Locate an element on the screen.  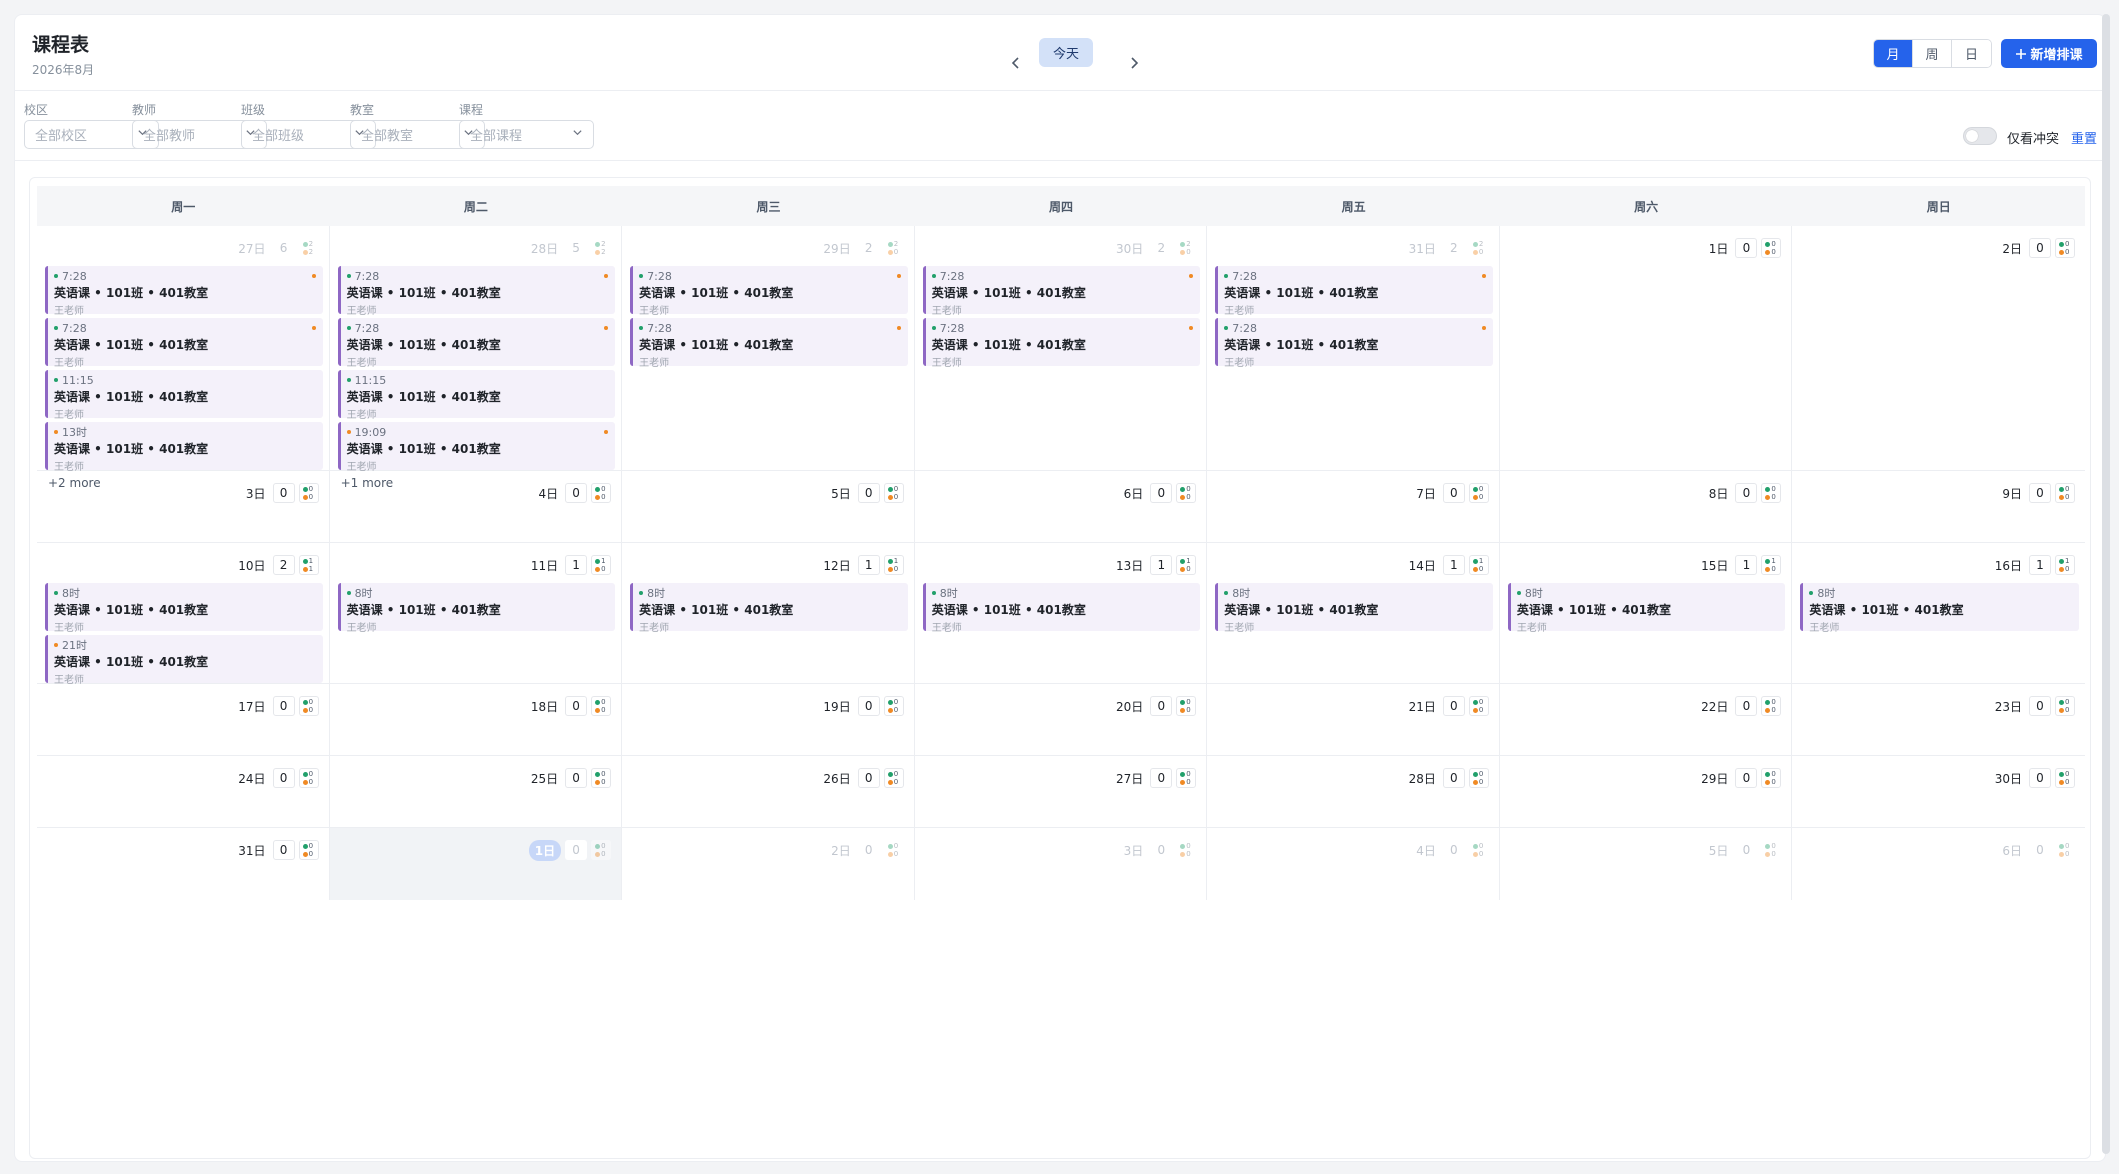
day-cell: 19日 0 0 0 is located at coordinates (768, 719).